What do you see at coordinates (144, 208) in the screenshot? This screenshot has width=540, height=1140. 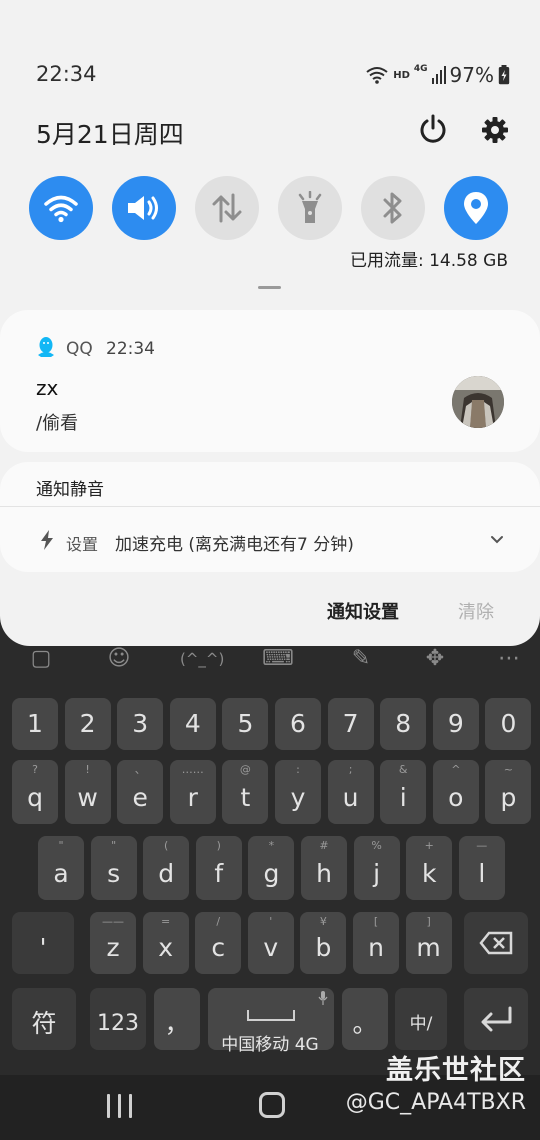 I see `qs-sound-toggle` at bounding box center [144, 208].